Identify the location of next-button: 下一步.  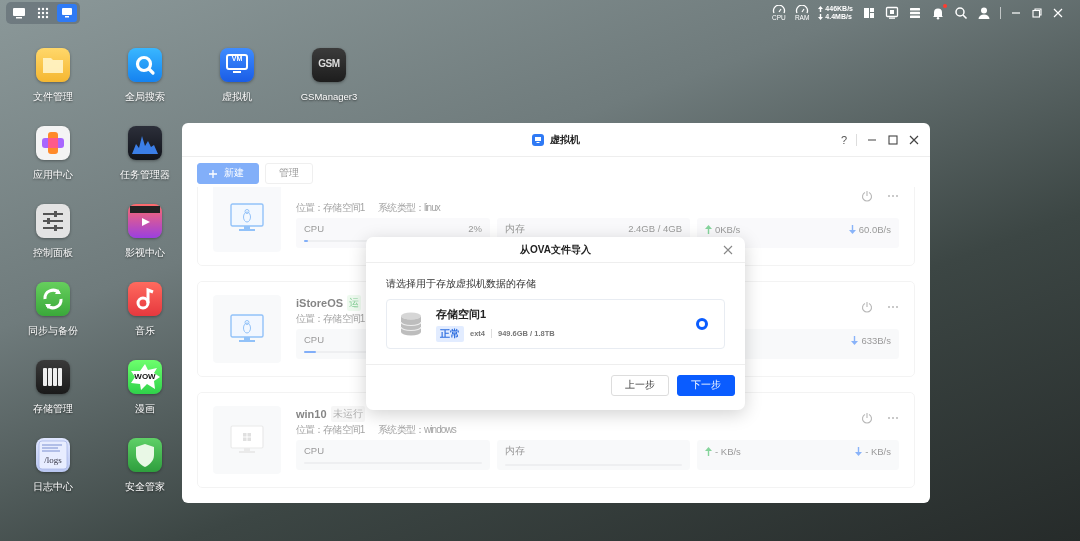
(706, 385).